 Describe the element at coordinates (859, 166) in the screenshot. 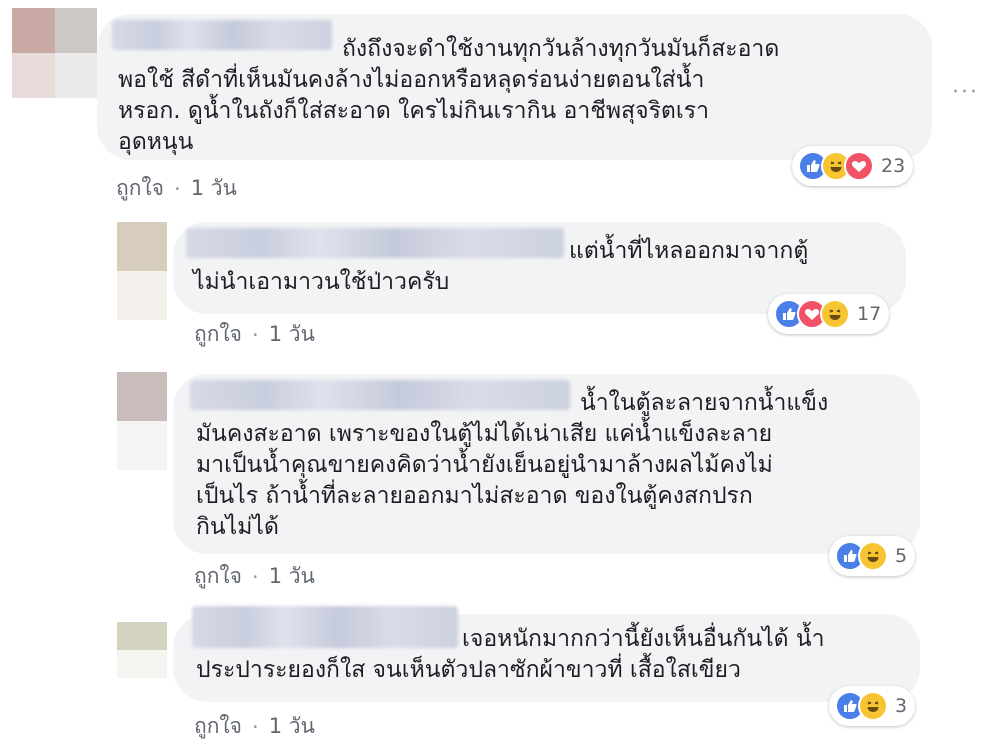

I see `love-icon` at that location.